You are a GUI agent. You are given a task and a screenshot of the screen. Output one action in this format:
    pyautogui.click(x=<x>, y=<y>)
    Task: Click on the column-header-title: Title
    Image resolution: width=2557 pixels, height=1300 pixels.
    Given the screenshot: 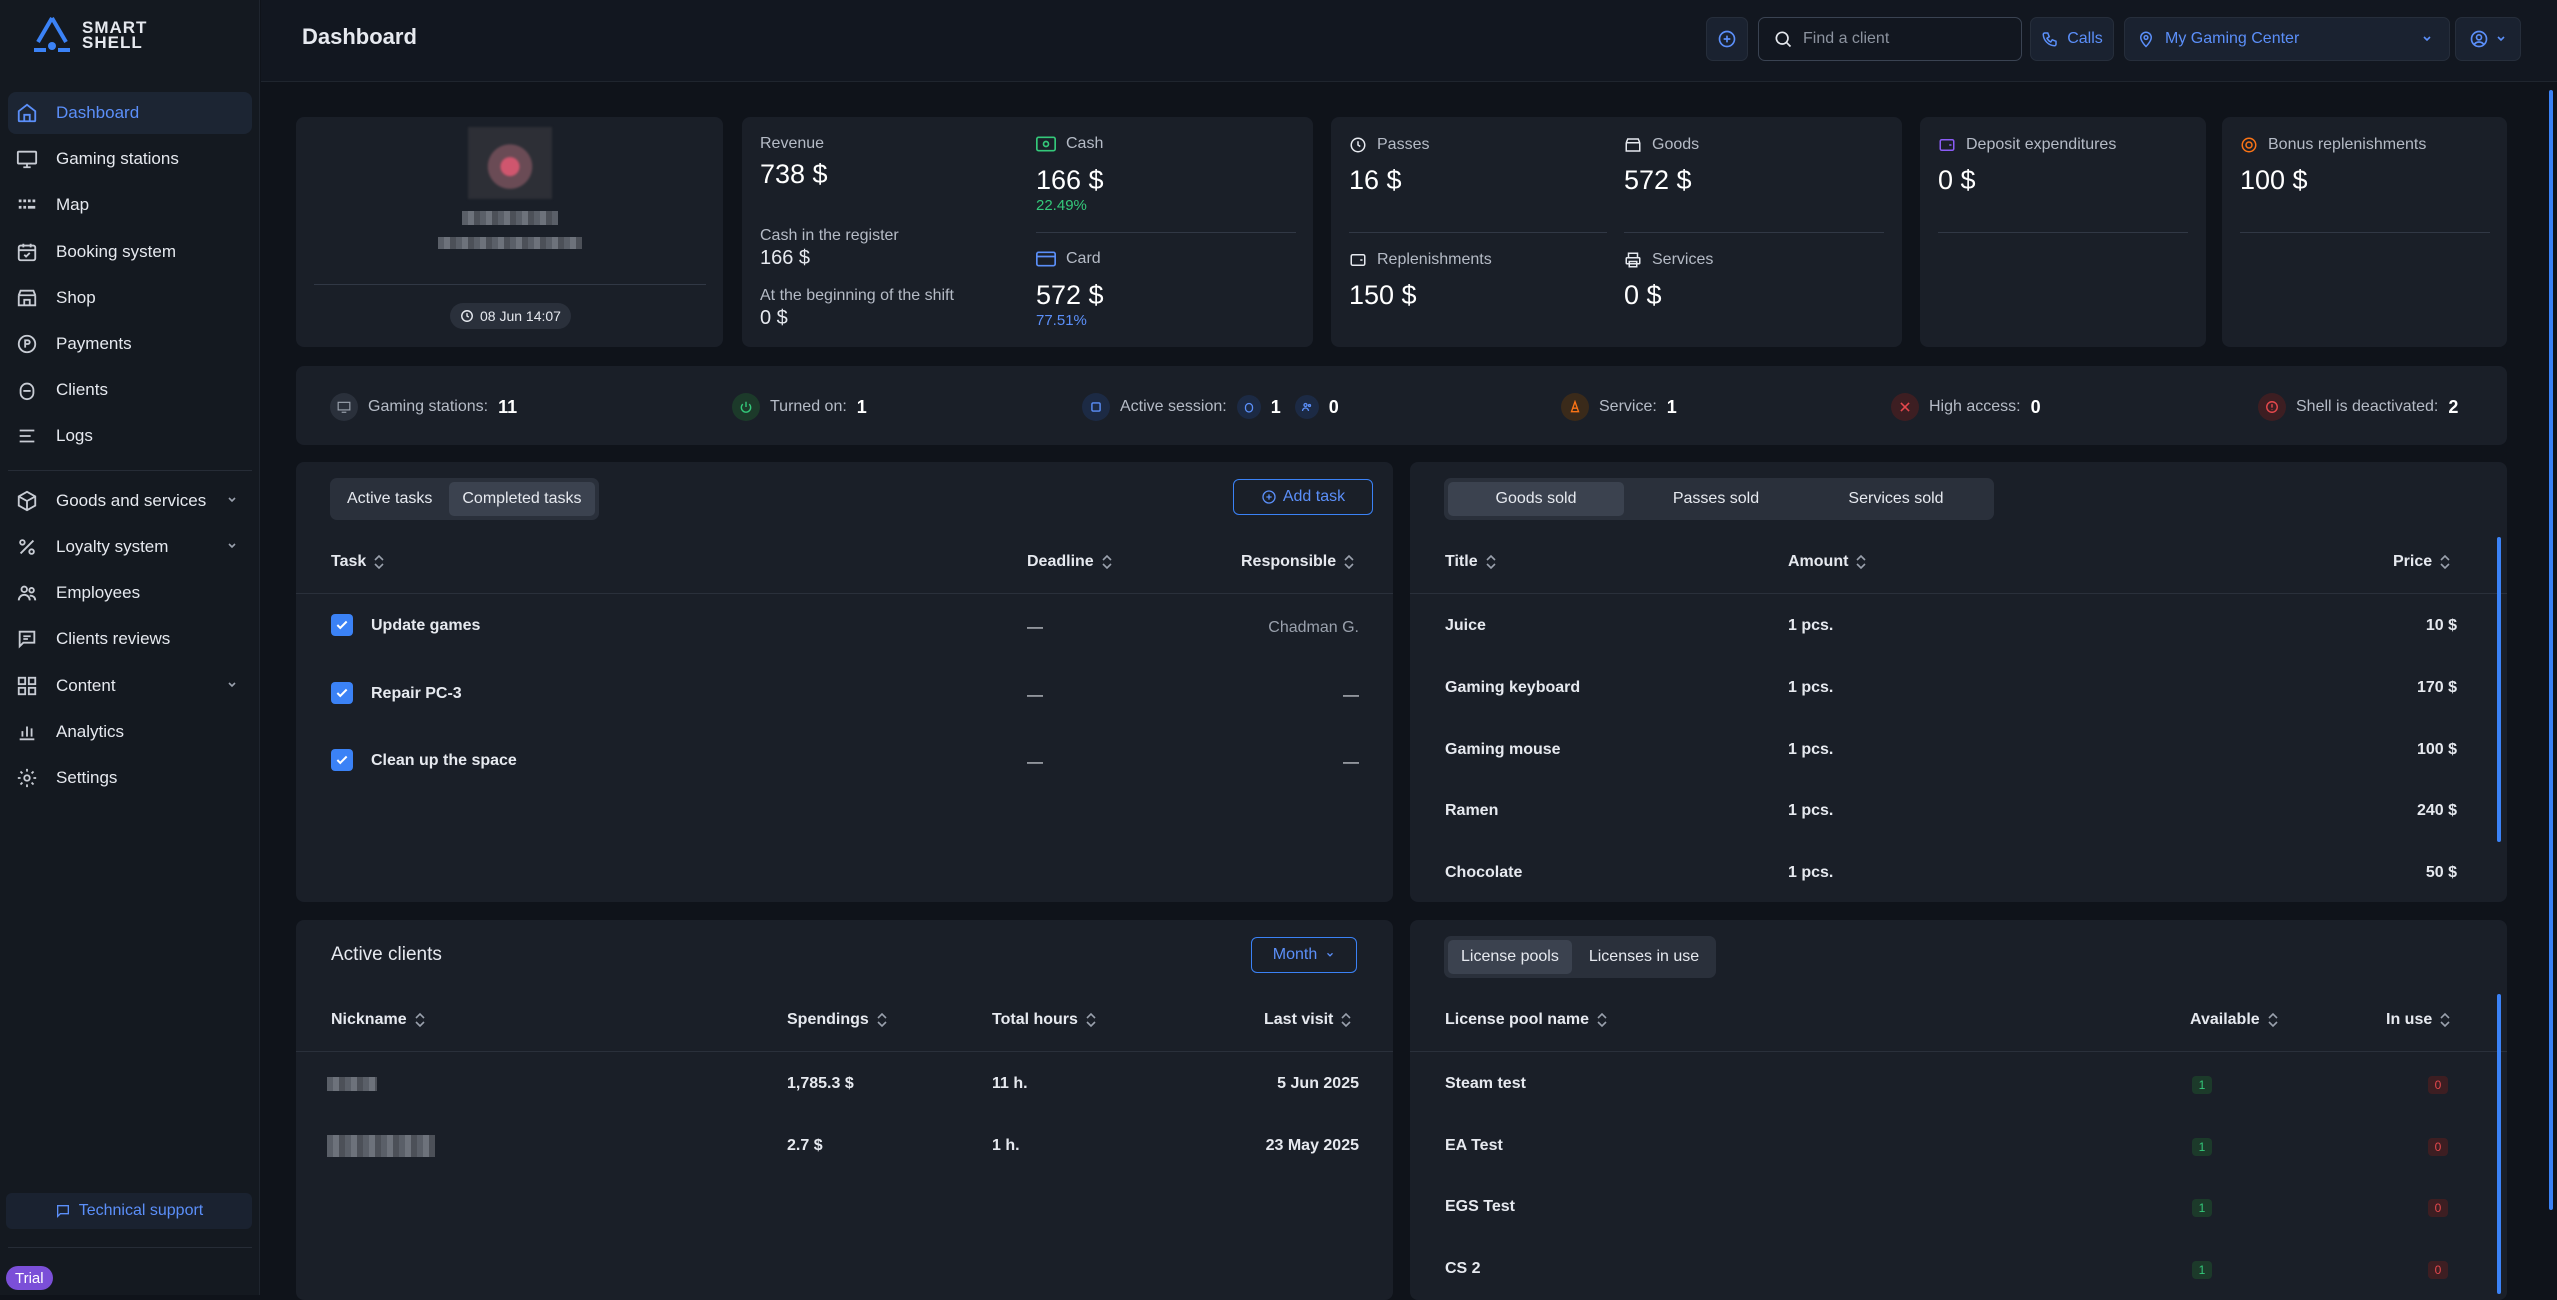 What is the action you would take?
    pyautogui.click(x=1470, y=562)
    